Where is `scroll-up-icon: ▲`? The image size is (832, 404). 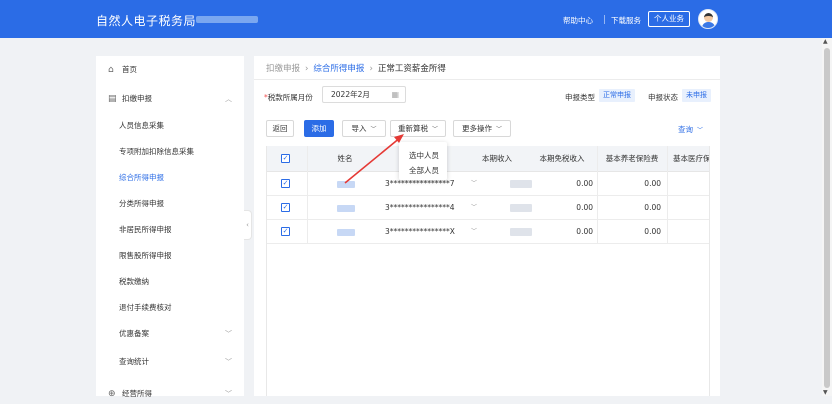 scroll-up-icon: ▲ is located at coordinates (825, 41).